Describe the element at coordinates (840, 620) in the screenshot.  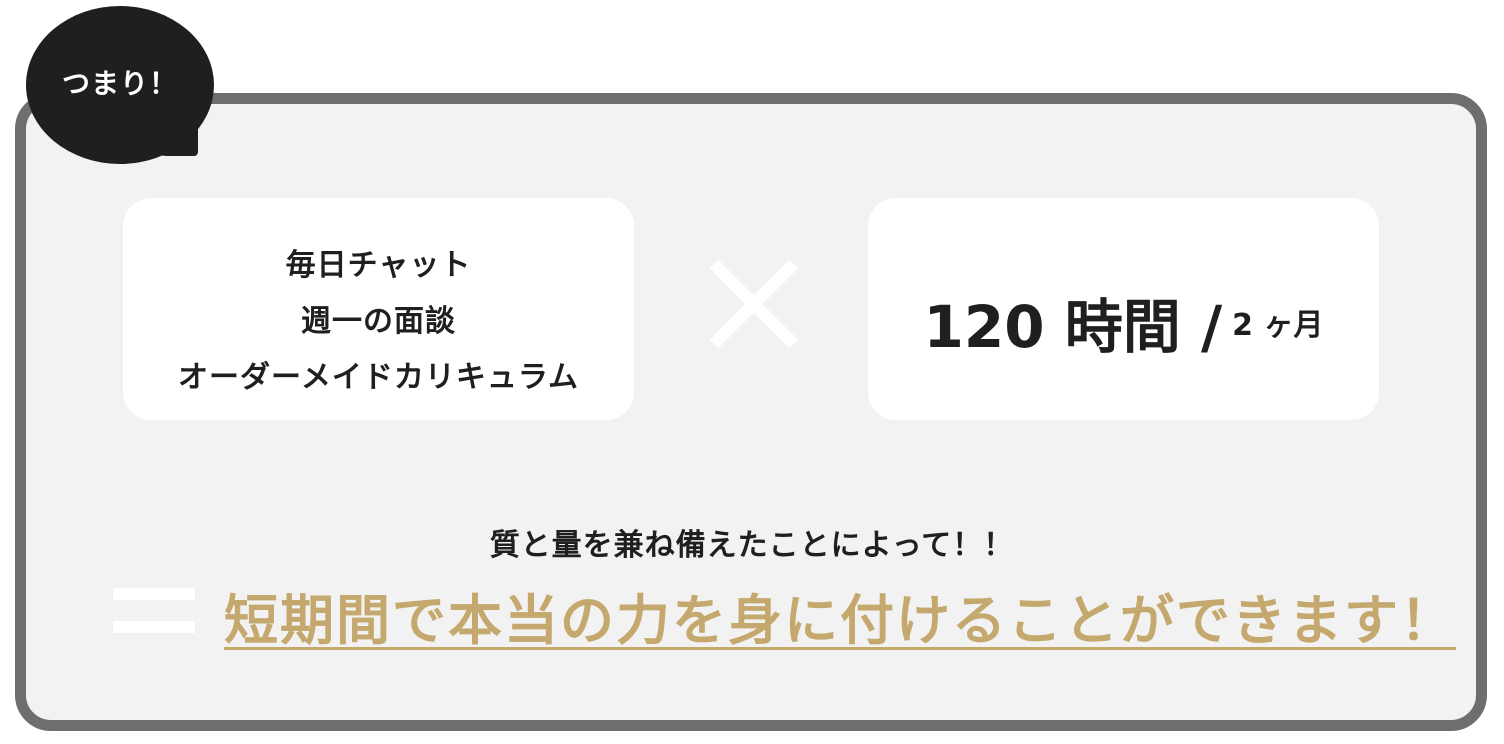
I see `headline: 短期間で本当の力を身に付けることができます！` at that location.